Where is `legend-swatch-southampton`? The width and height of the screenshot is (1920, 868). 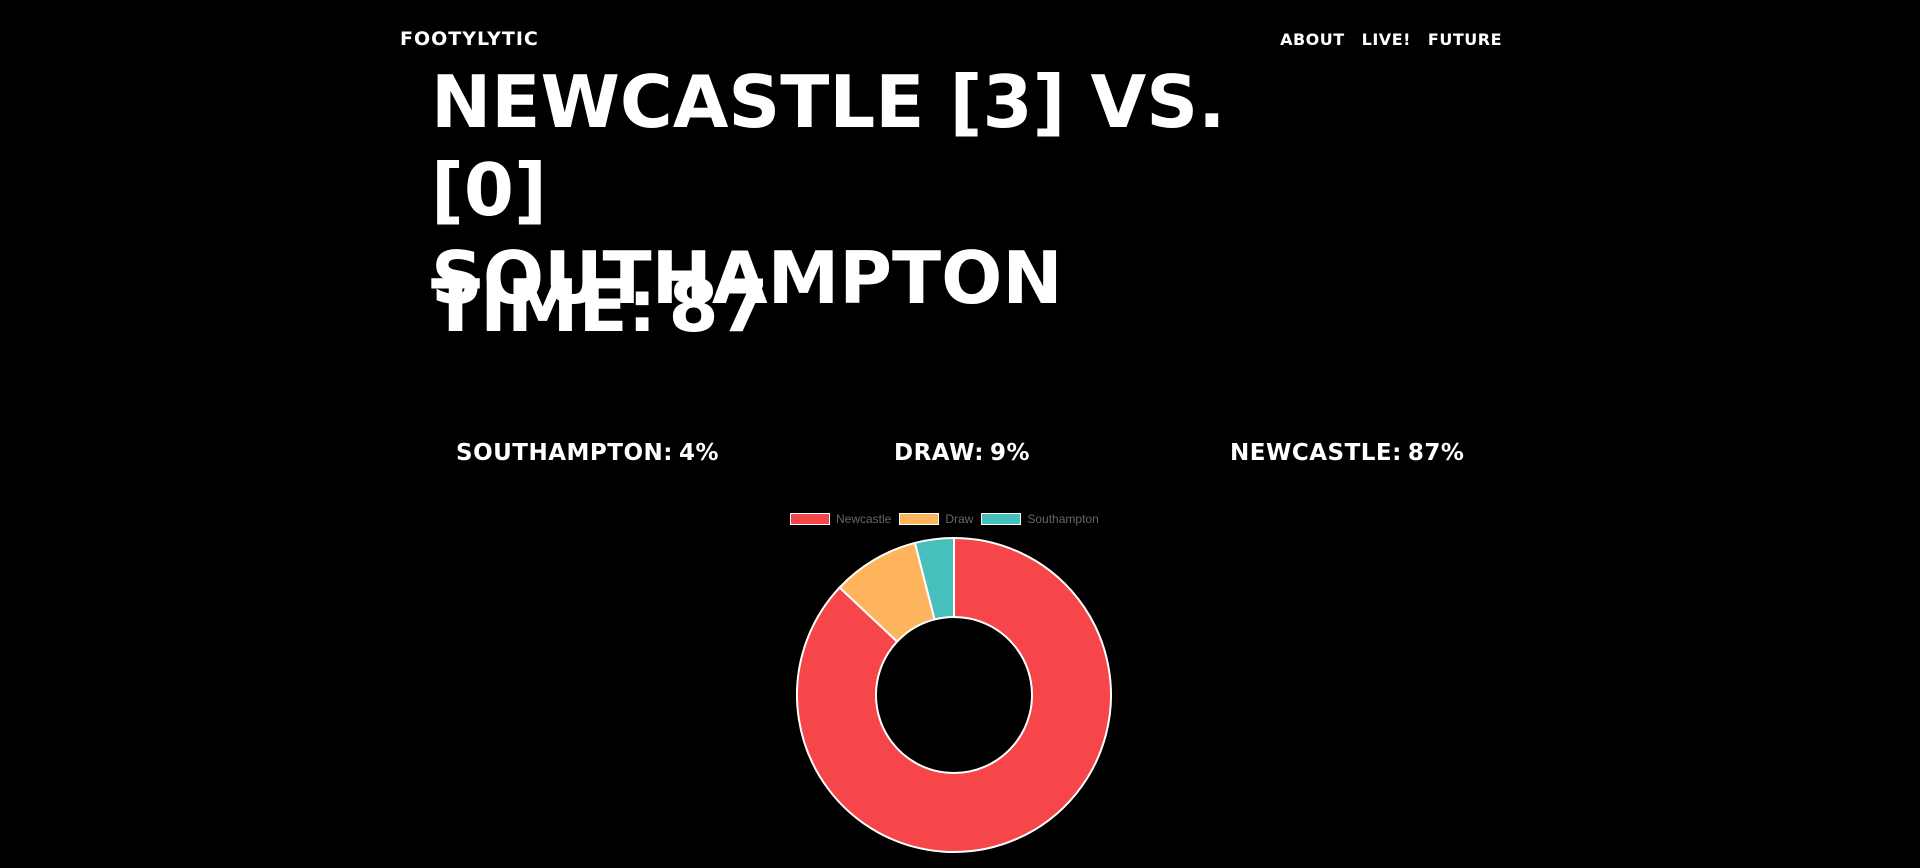
legend-swatch-southampton is located at coordinates (1001, 519).